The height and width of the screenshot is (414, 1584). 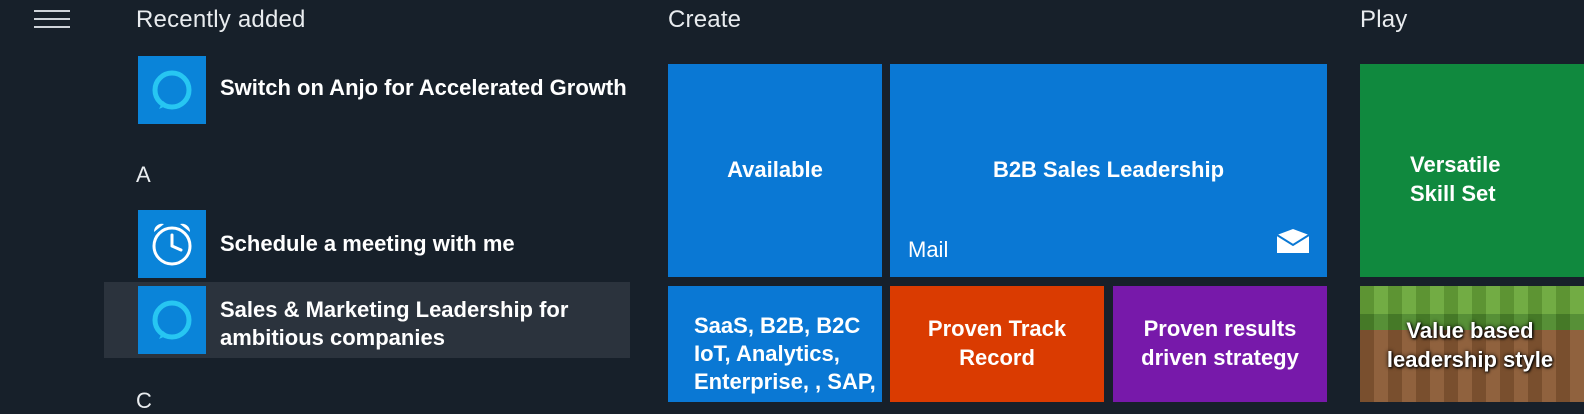 What do you see at coordinates (172, 244) in the screenshot?
I see `alarm-clock-icon` at bounding box center [172, 244].